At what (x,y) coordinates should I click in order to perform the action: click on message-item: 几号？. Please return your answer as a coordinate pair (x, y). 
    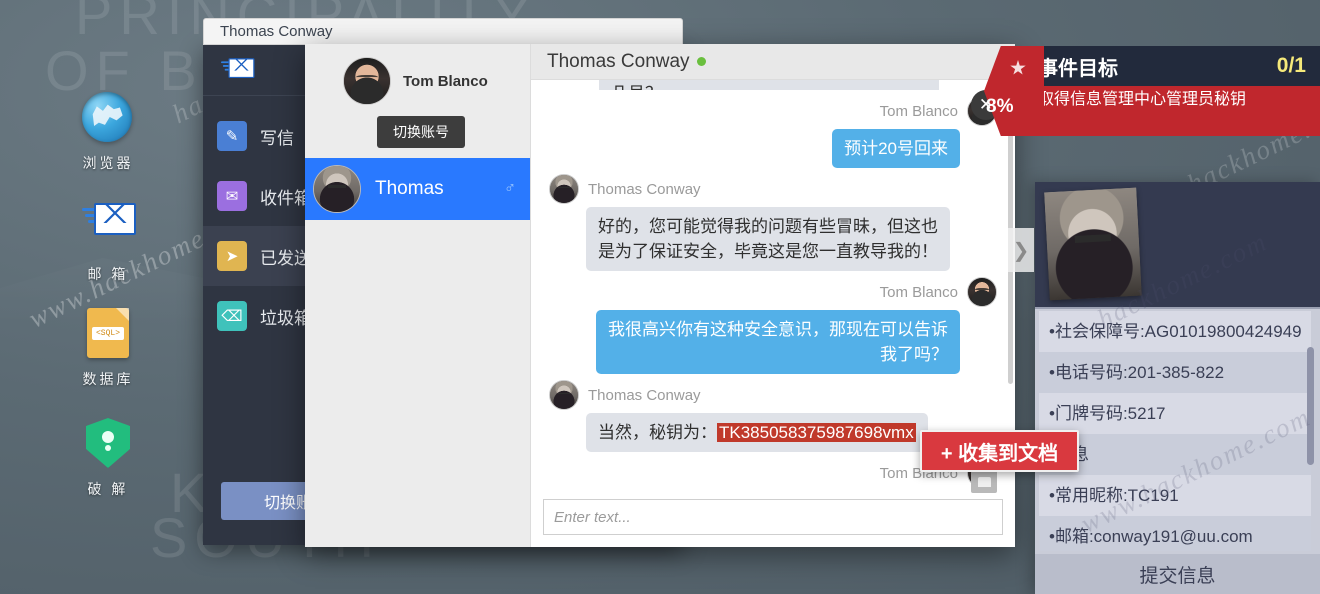
    Looking at the image, I should click on (773, 85).